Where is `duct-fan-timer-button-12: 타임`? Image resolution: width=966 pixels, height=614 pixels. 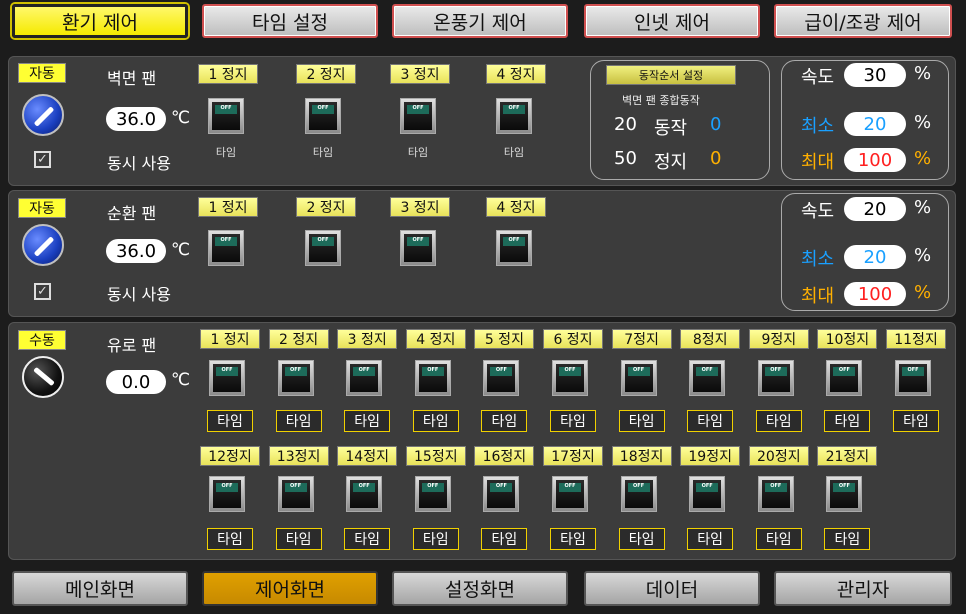
duct-fan-timer-button-12: 타임 is located at coordinates (230, 539).